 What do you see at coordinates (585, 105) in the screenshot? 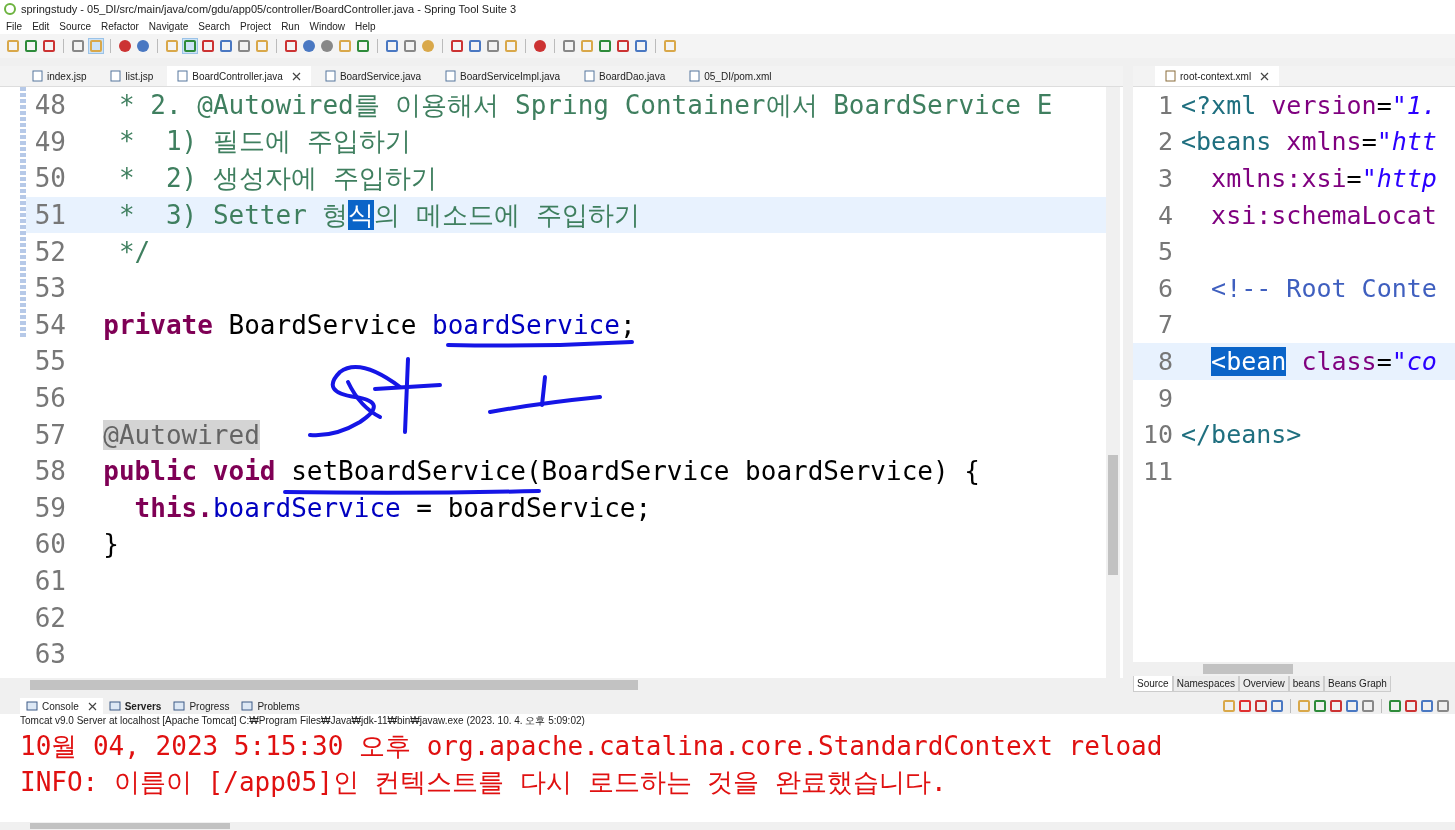
I see `code-line: * 2. @Autowired를 이용해서 Spring Container에서 BoardService E` at bounding box center [585, 105].